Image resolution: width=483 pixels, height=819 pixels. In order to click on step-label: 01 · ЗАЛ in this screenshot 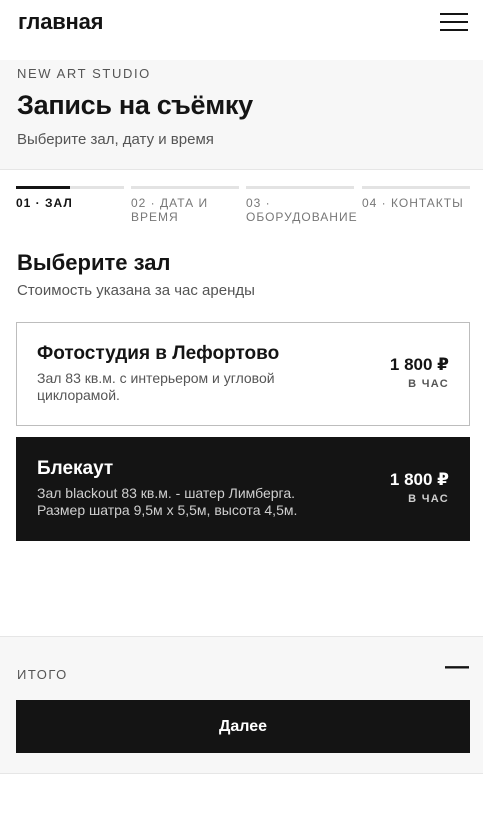, I will do `click(44, 203)`.